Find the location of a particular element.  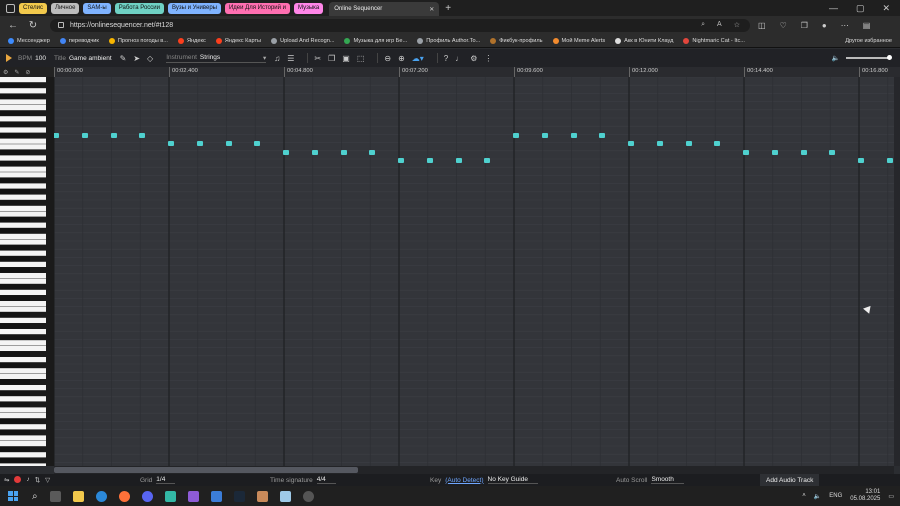

eraser-icon: ◇ is located at coordinates (150, 58).